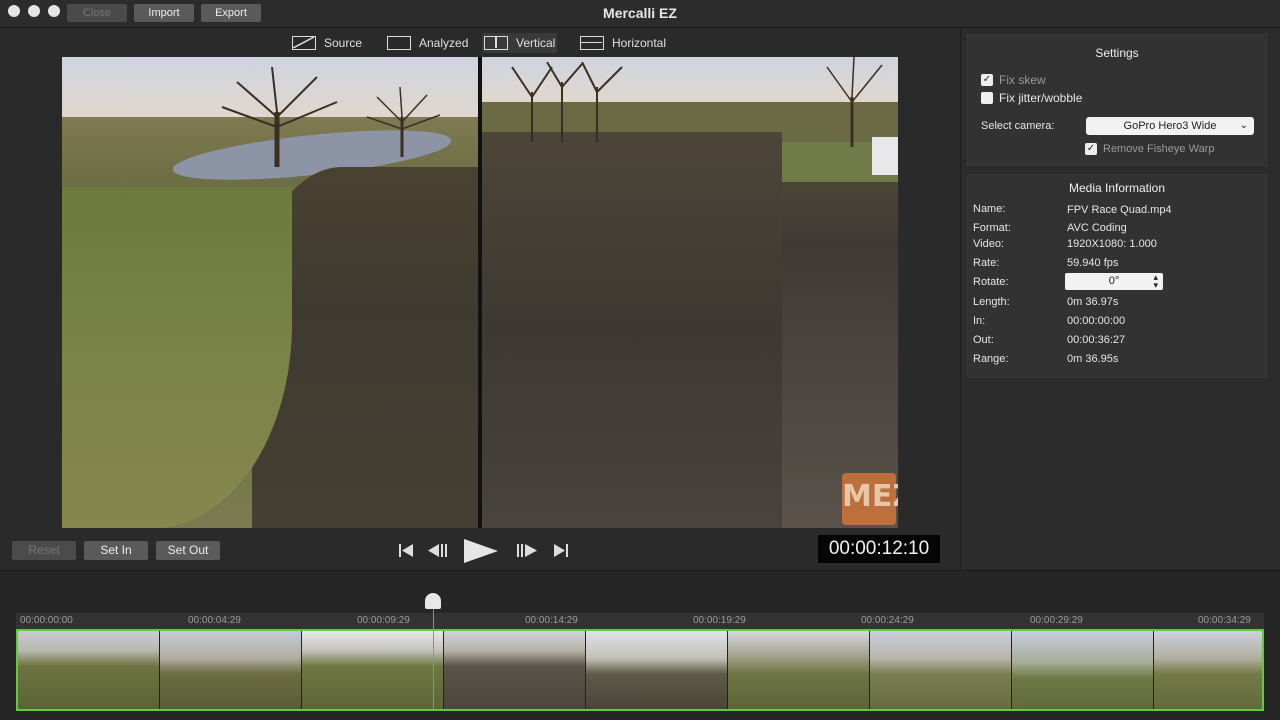 The height and width of the screenshot is (720, 1280). What do you see at coordinates (592, 43) in the screenshot?
I see `horizontal-split-icon` at bounding box center [592, 43].